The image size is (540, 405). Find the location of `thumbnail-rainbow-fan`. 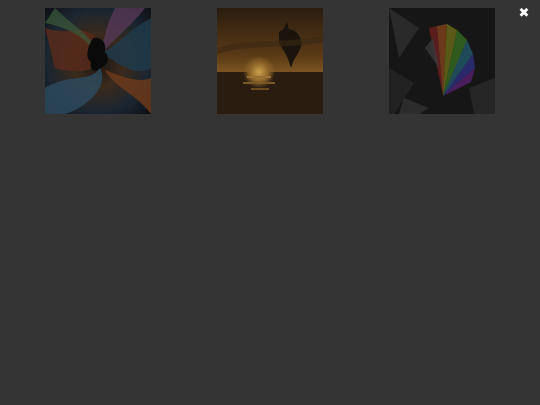

thumbnail-rainbow-fan is located at coordinates (442, 61).